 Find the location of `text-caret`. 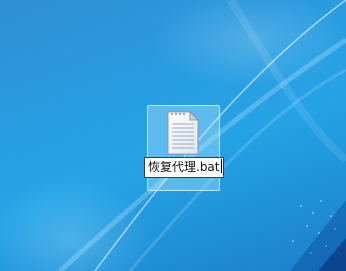

text-caret is located at coordinates (221, 166).